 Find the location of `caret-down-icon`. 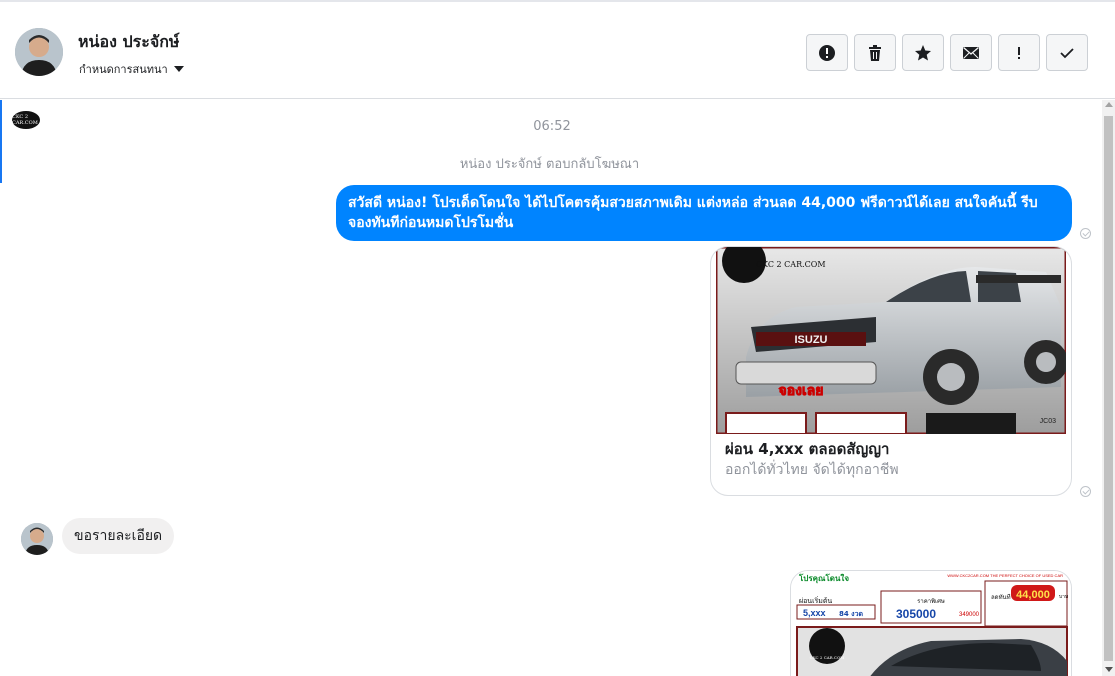

caret-down-icon is located at coordinates (178, 69).